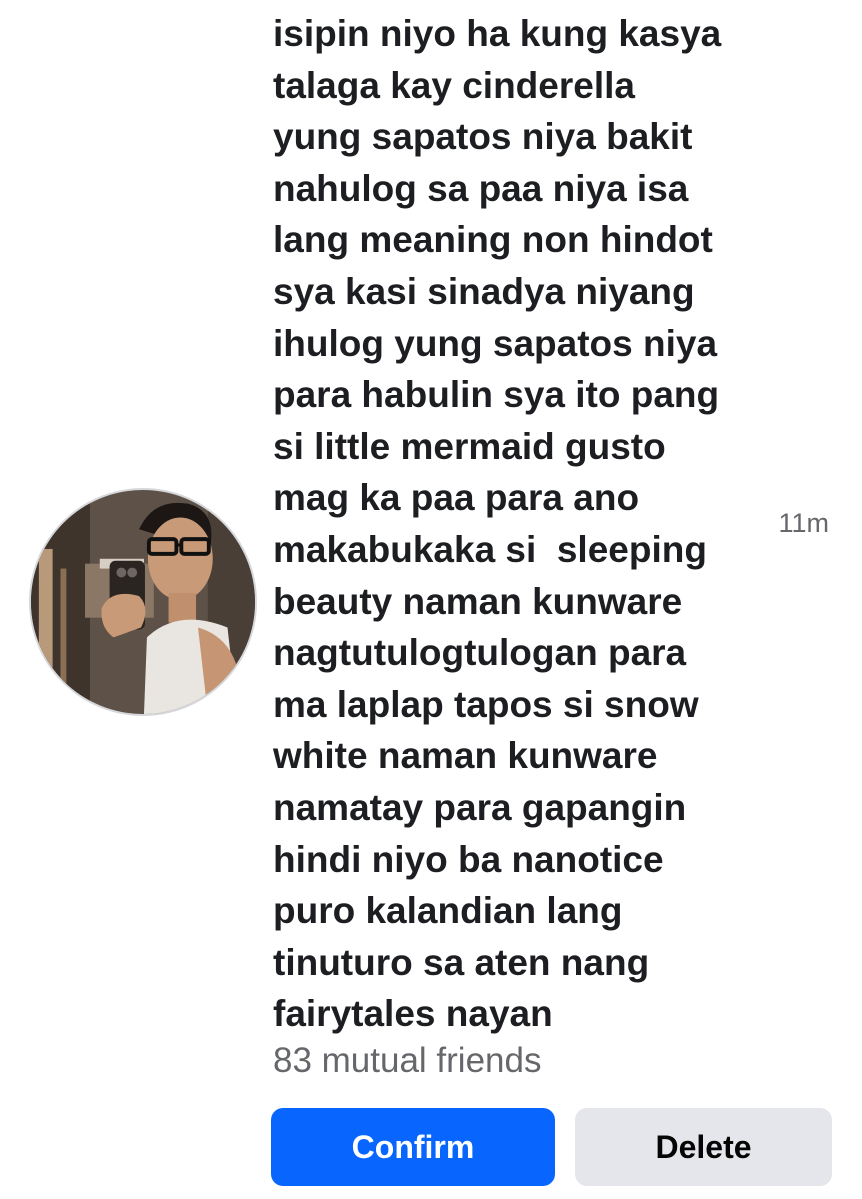  What do you see at coordinates (413, 1014) in the screenshot?
I see `message-line: fairytales nayan` at bounding box center [413, 1014].